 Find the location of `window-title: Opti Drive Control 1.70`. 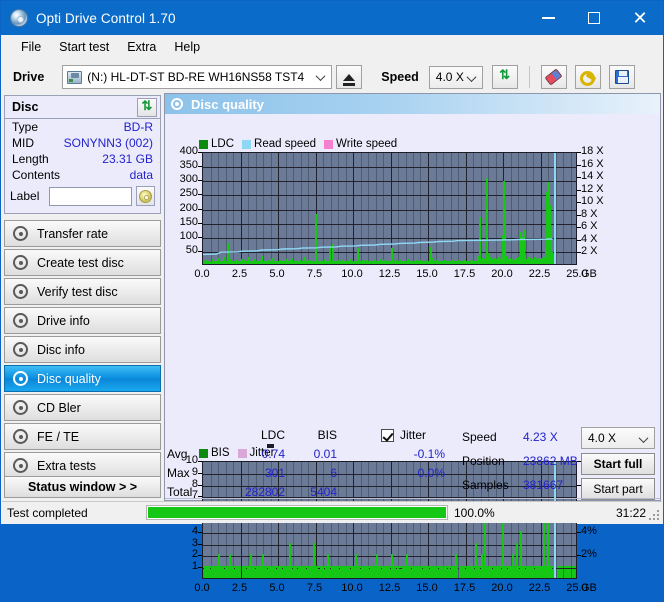

window-title: Opti Drive Control 1.70 is located at coordinates (106, 18).